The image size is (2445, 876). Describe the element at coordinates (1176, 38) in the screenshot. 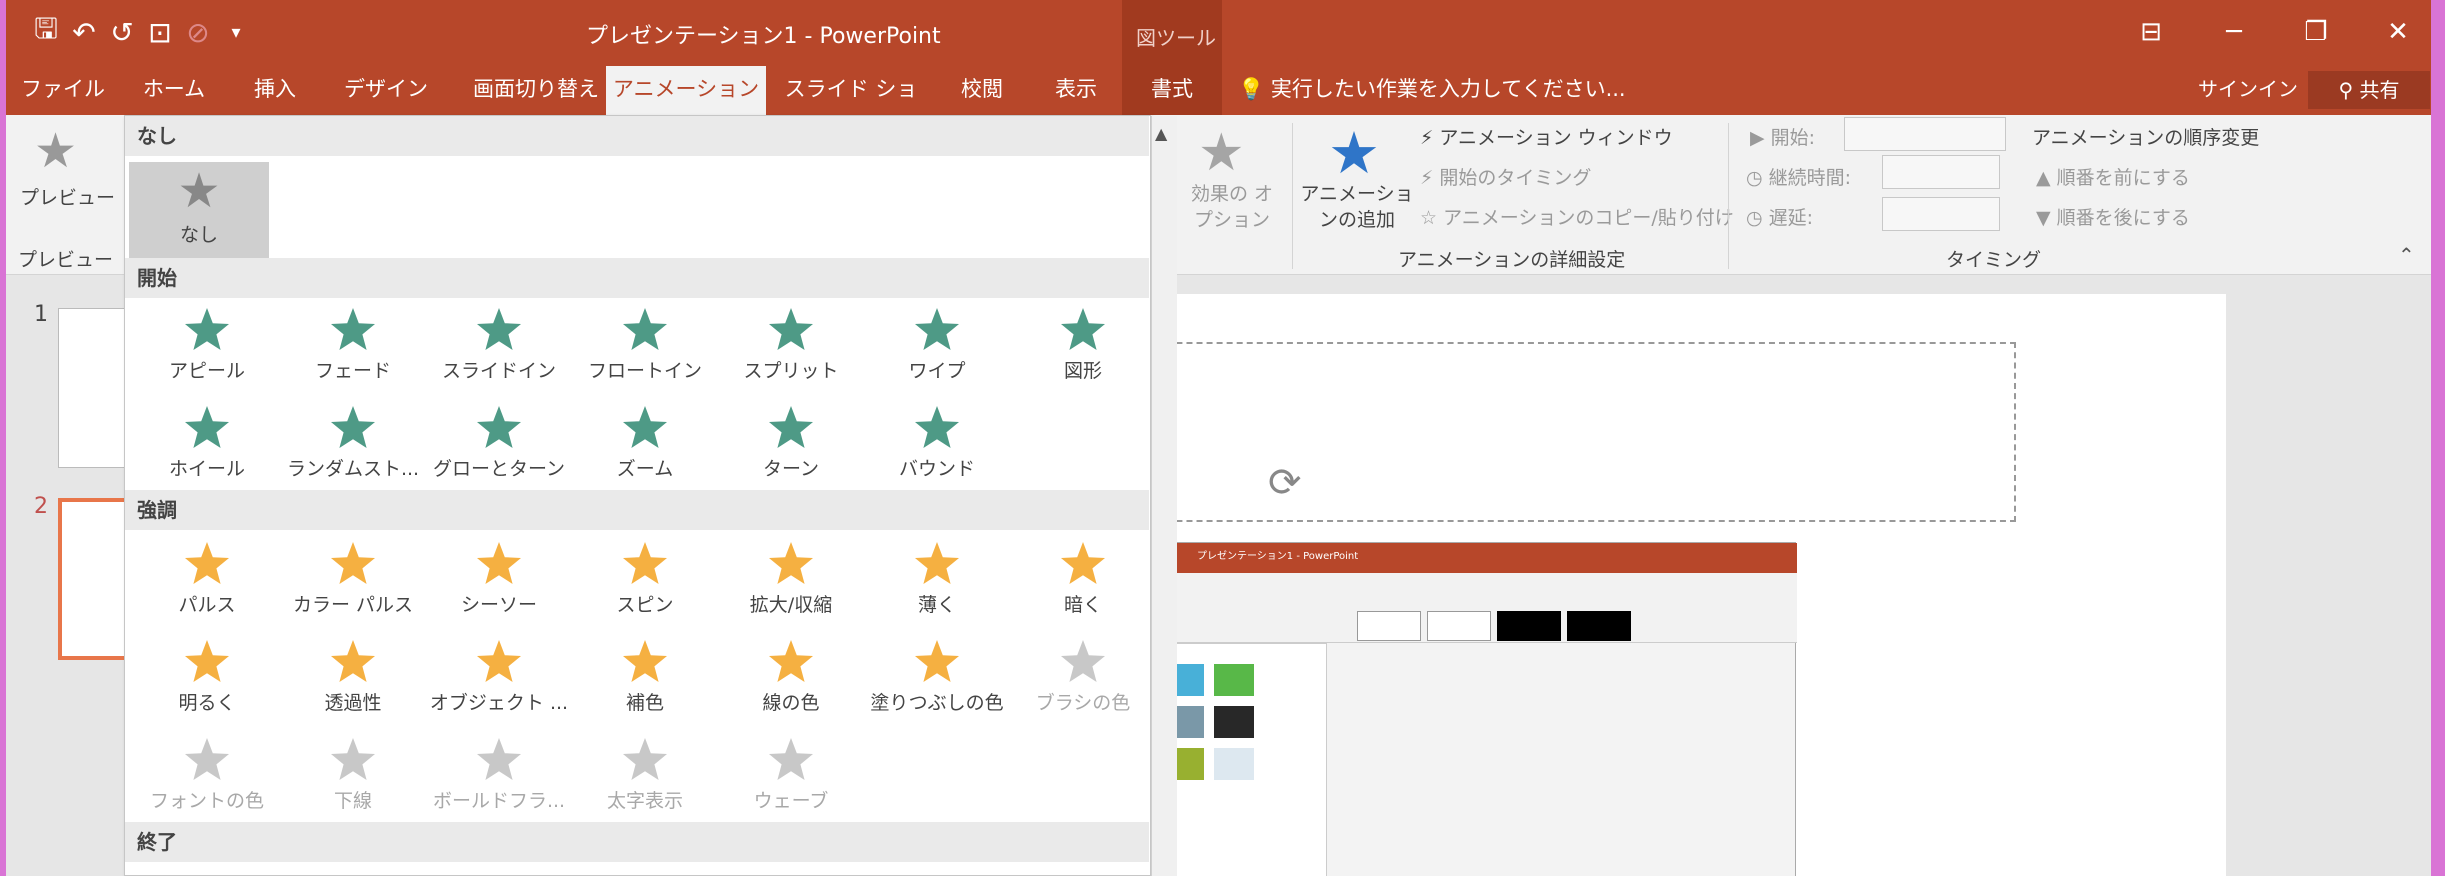

I see `context-tool-label: 図ツール` at that location.